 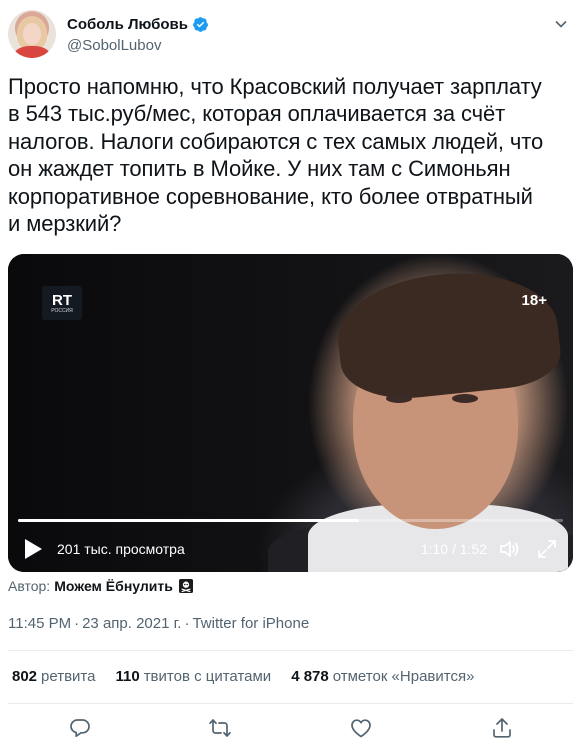 What do you see at coordinates (453, 549) in the screenshot?
I see `video-timecode: 1:10 / 1:52` at bounding box center [453, 549].